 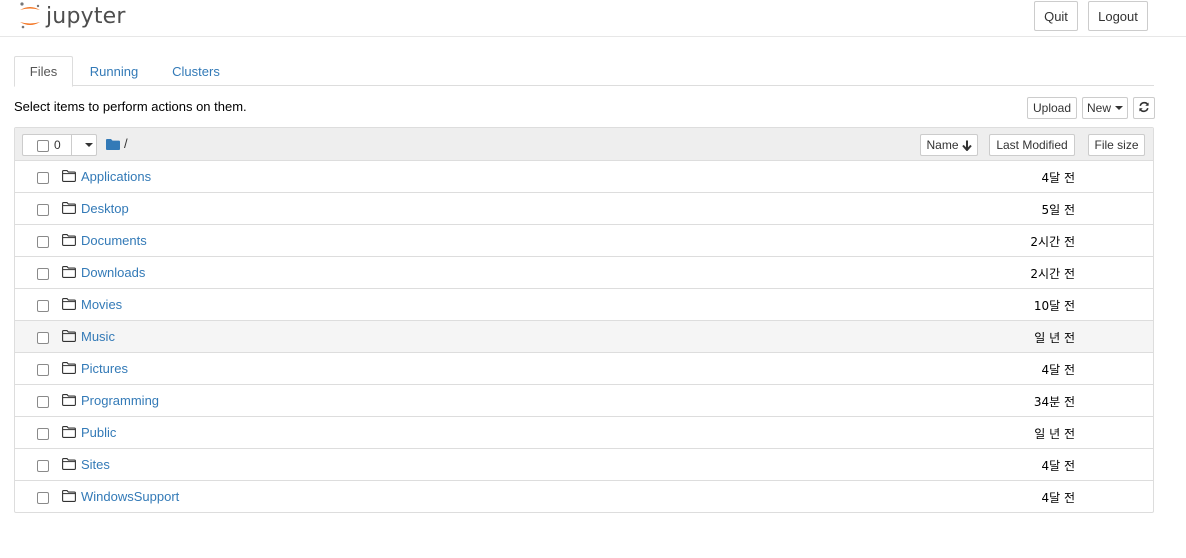 I want to click on list-item: Applications 4달 전, so click(x=584, y=177).